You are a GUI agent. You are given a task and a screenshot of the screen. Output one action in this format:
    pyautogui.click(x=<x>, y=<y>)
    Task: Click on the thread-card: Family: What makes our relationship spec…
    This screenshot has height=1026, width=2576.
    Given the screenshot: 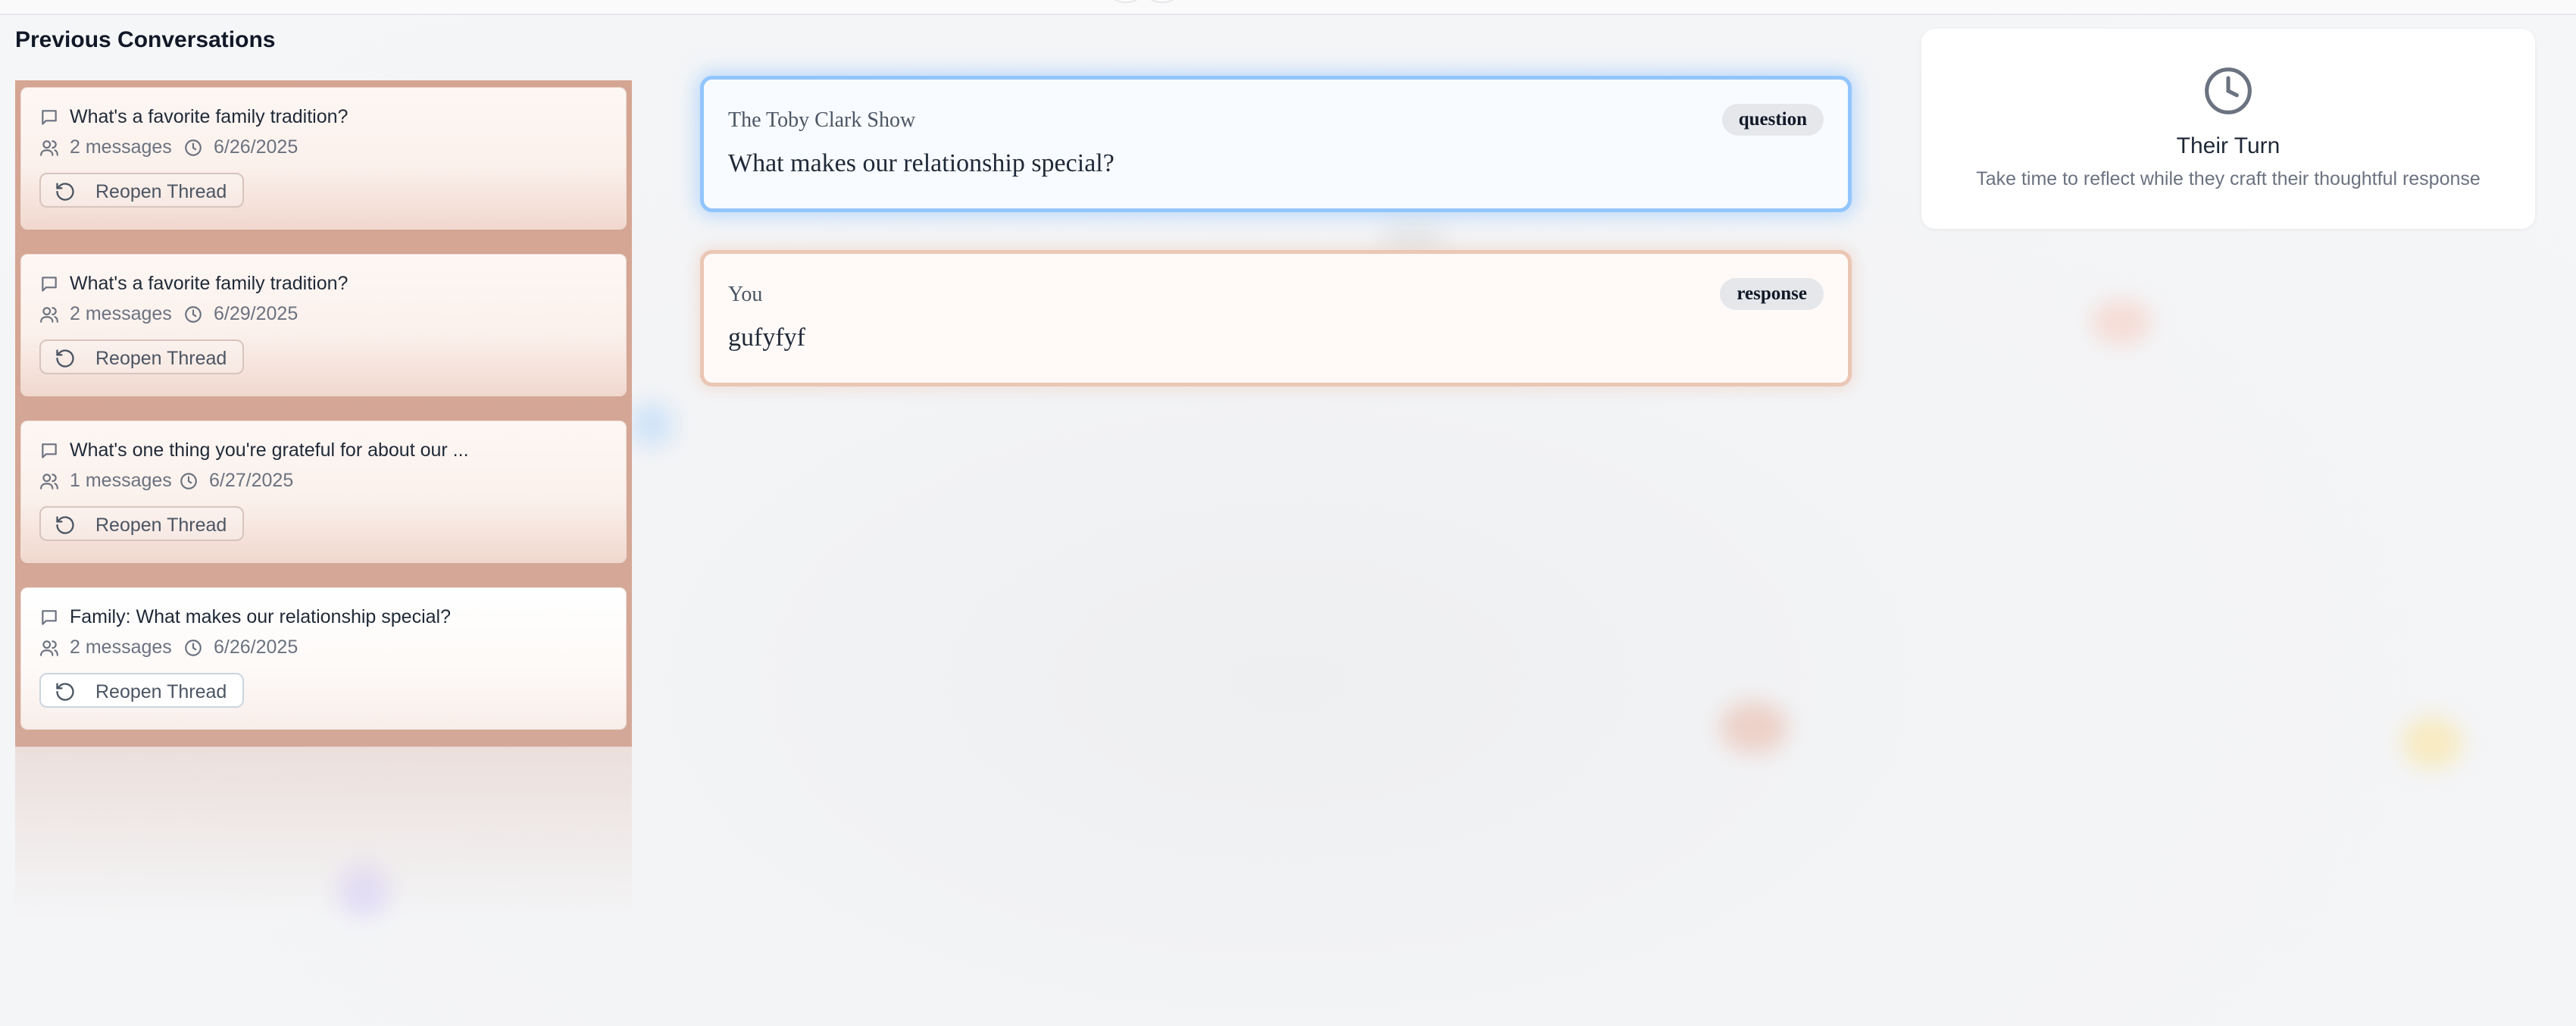 What is the action you would take?
    pyautogui.click(x=324, y=658)
    